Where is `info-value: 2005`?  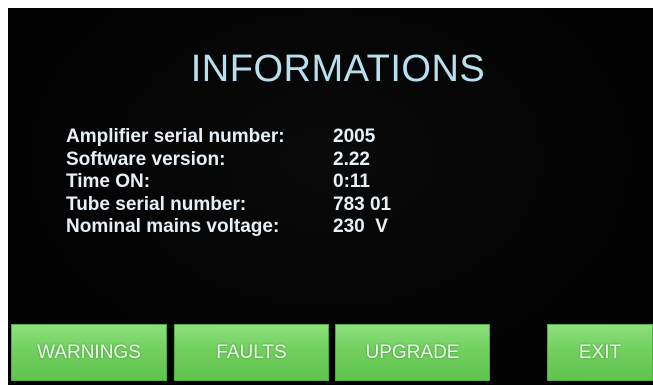 info-value: 2005 is located at coordinates (354, 136).